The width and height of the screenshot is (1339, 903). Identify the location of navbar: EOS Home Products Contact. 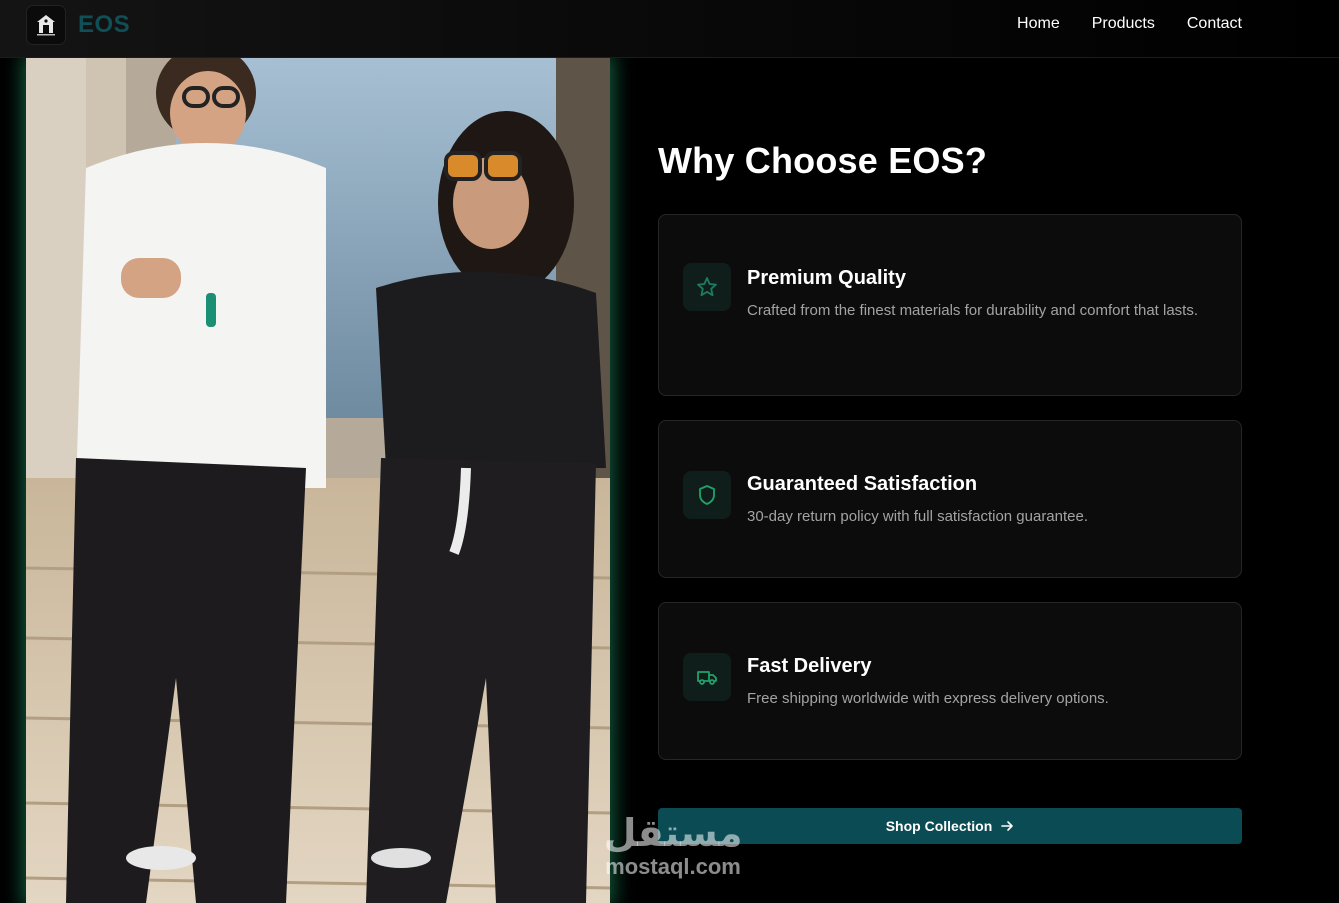
(669, 29).